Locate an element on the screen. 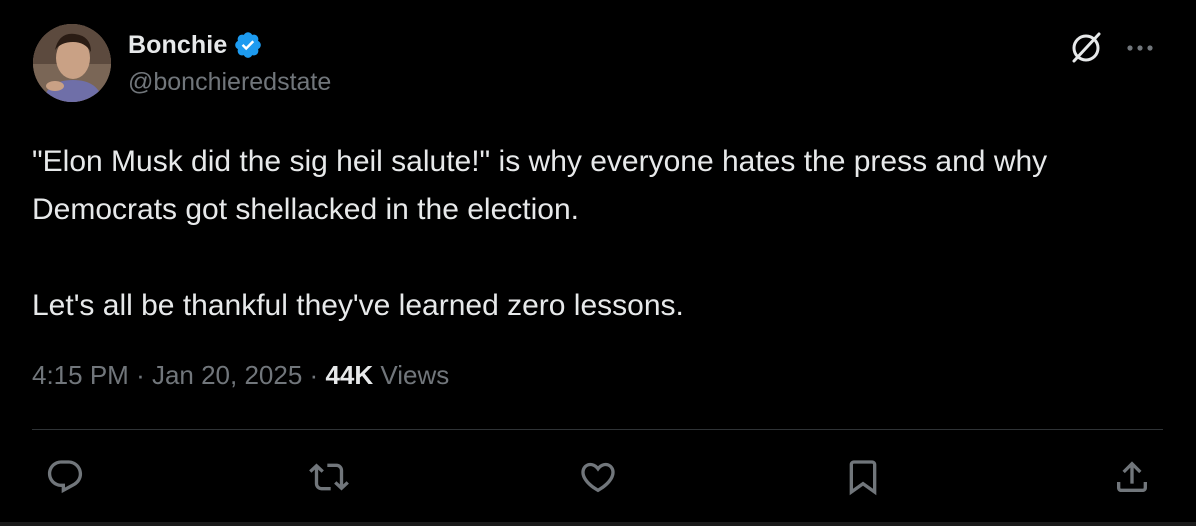 This screenshot has height=526, width=1196. reply-button is located at coordinates (65, 477).